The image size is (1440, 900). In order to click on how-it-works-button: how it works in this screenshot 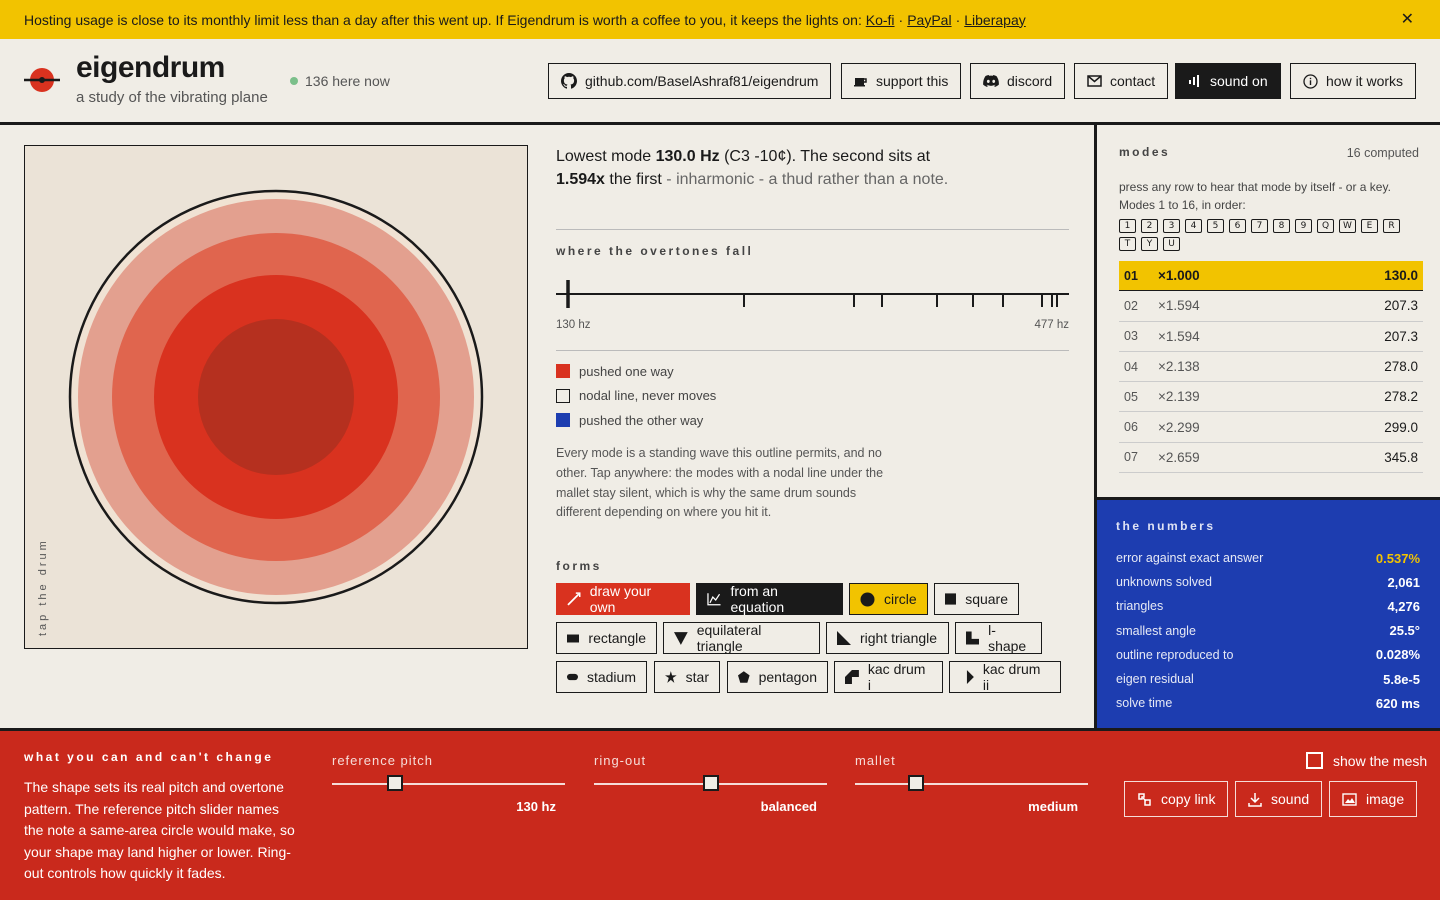, I will do `click(1353, 81)`.